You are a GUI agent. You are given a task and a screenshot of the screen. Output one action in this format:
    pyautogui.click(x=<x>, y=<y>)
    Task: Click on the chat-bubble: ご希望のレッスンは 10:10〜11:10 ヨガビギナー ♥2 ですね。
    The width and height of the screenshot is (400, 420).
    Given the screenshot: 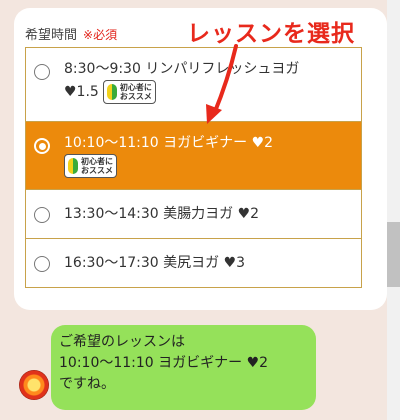 What is the action you would take?
    pyautogui.click(x=183, y=367)
    